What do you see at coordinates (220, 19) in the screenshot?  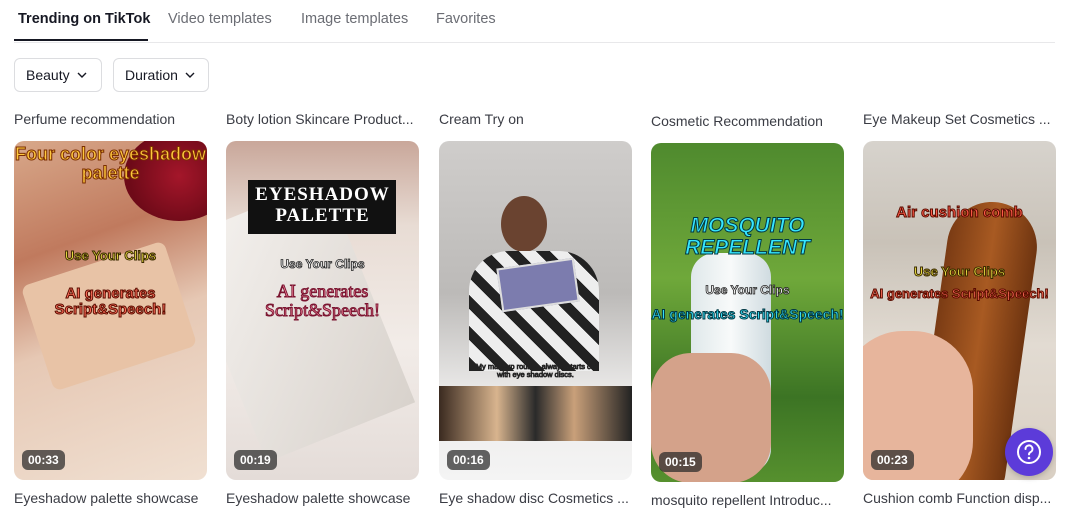 I see `tab-video-templates: Video templates` at bounding box center [220, 19].